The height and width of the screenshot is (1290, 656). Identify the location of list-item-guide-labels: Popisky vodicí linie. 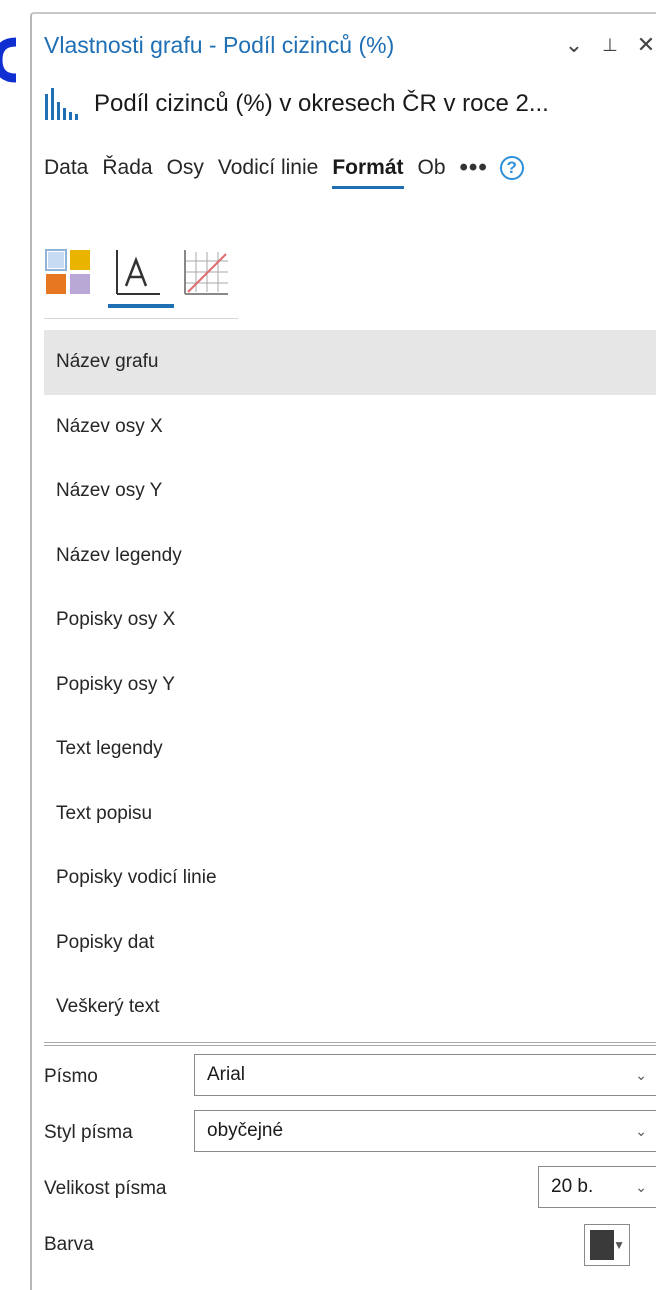
(350, 878).